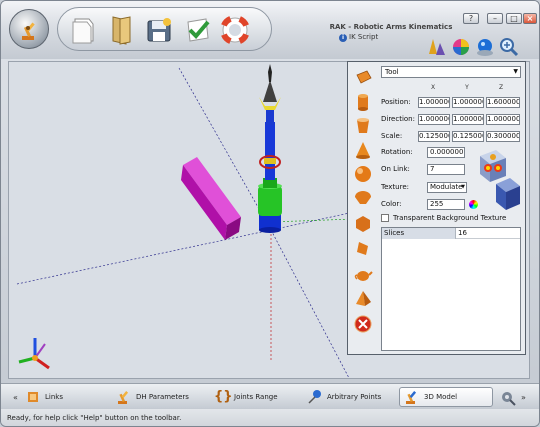 Image resolution: width=540 pixels, height=427 pixels. I want to click on new-button, so click(83, 30).